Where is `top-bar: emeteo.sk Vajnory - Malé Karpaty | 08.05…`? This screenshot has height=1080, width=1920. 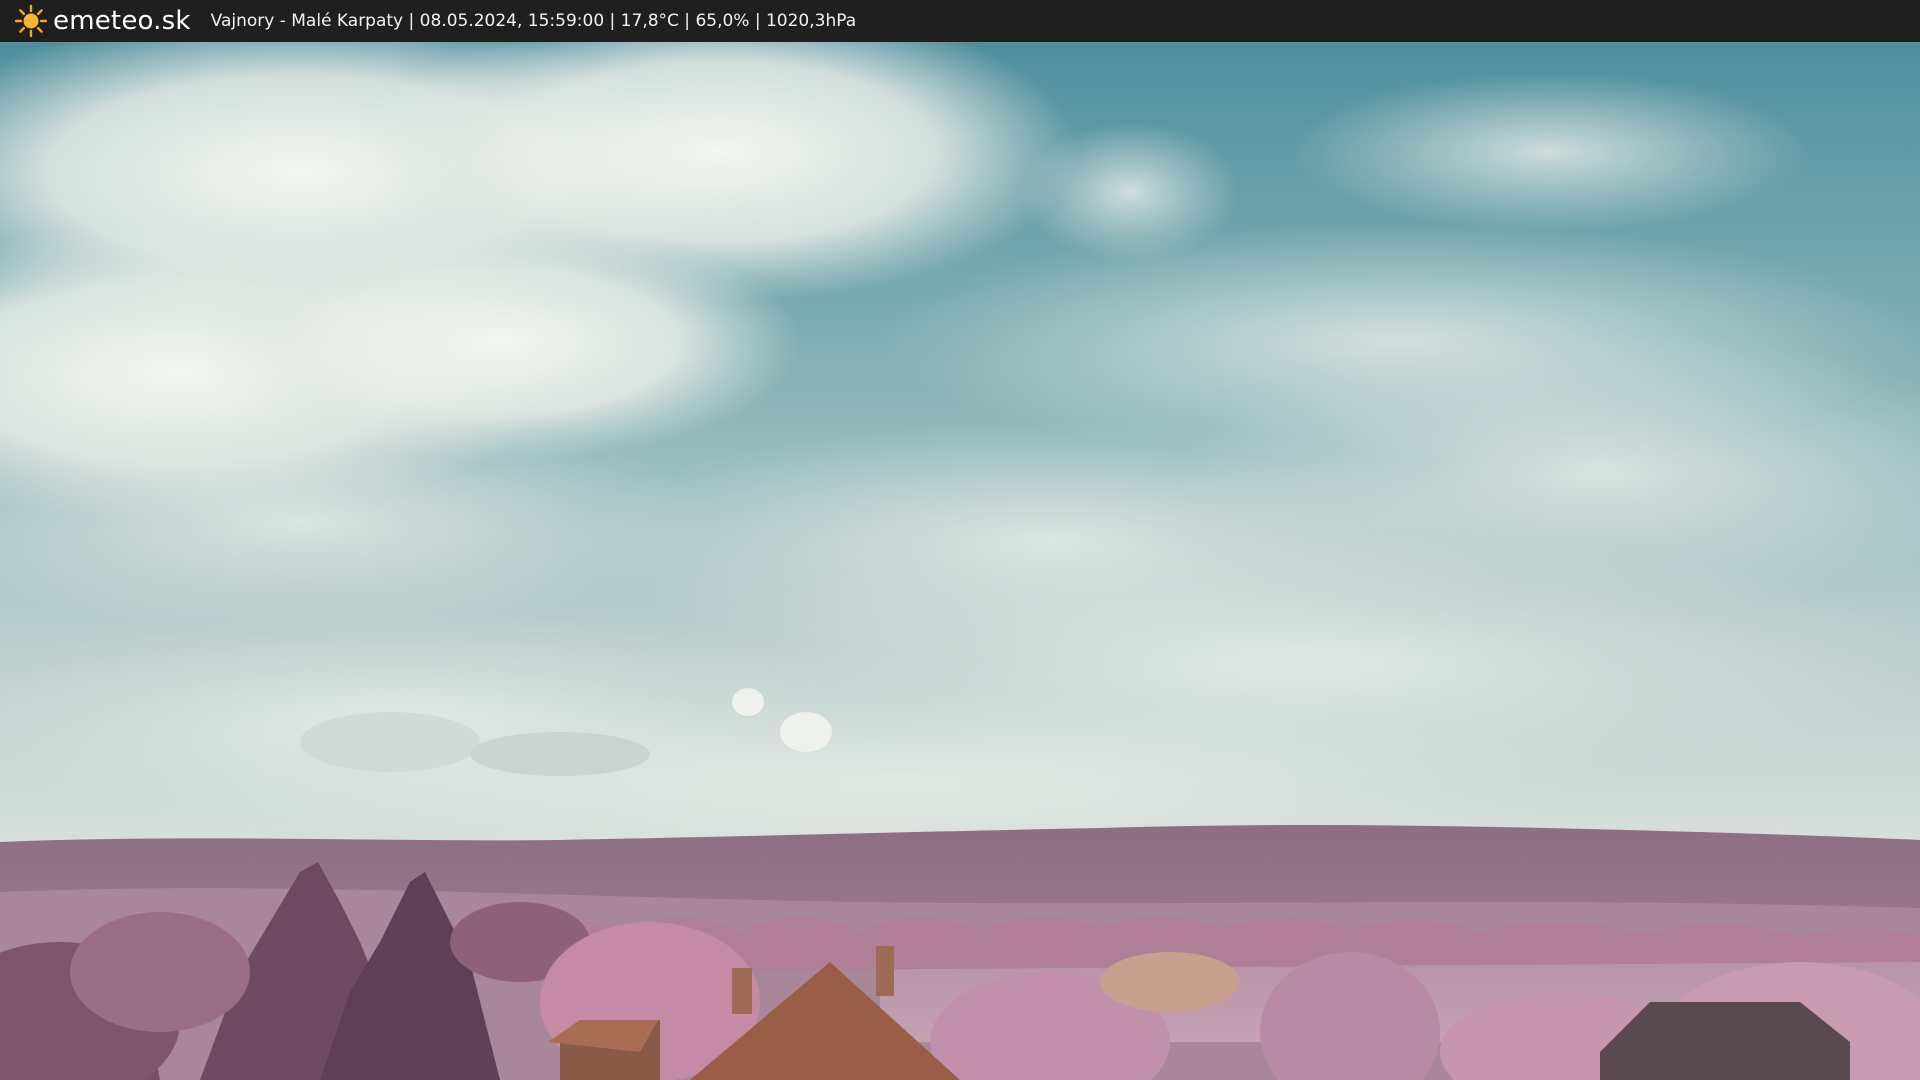 top-bar: emeteo.sk Vajnory - Malé Karpaty | 08.05… is located at coordinates (960, 21).